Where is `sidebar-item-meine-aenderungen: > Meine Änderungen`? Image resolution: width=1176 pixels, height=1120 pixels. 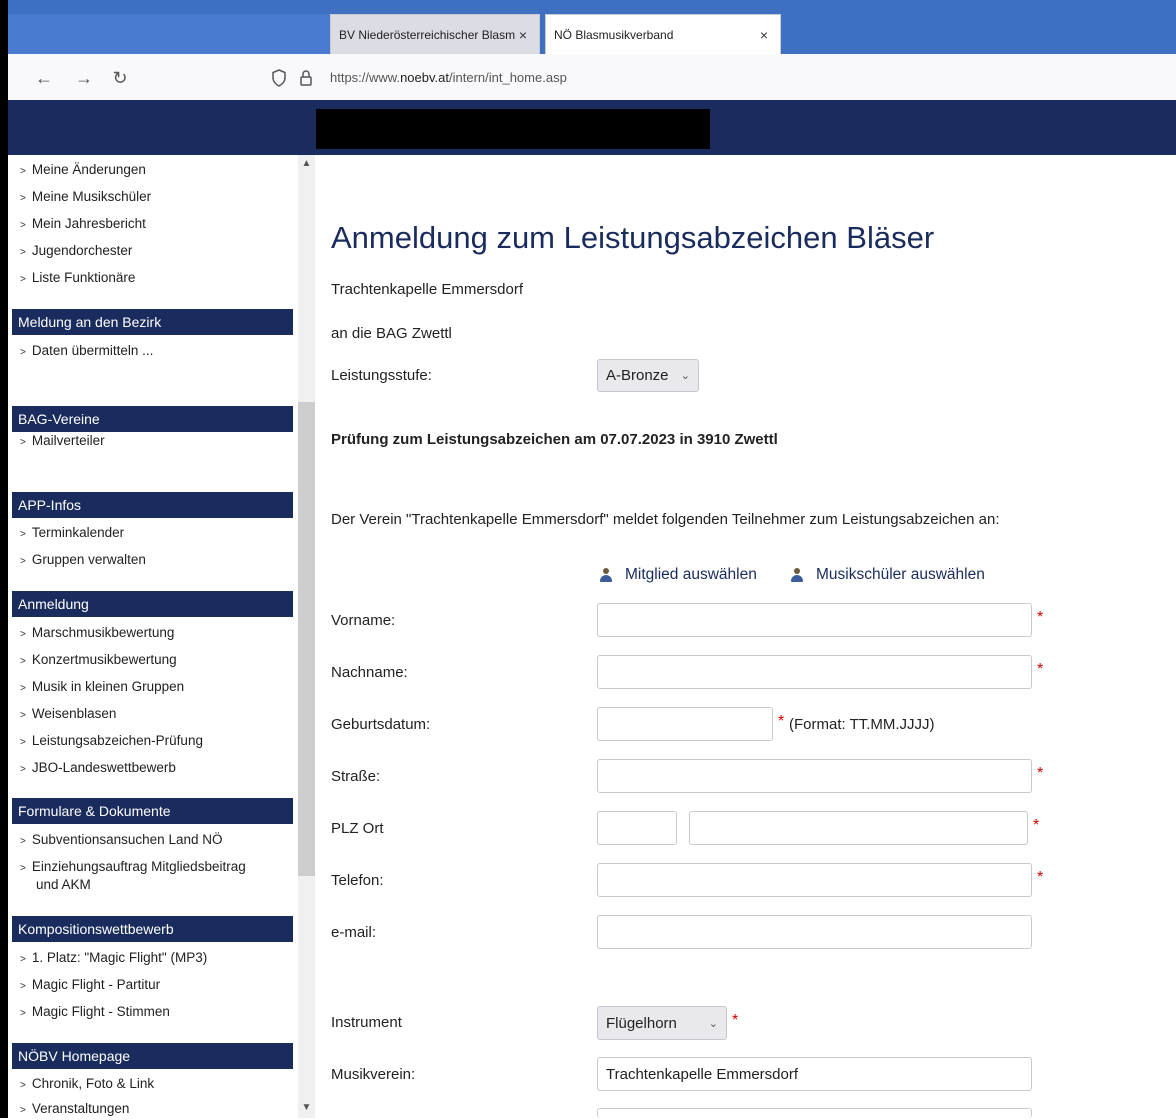
sidebar-item-meine-aenderungen: > Meine Änderungen is located at coordinates (83, 171).